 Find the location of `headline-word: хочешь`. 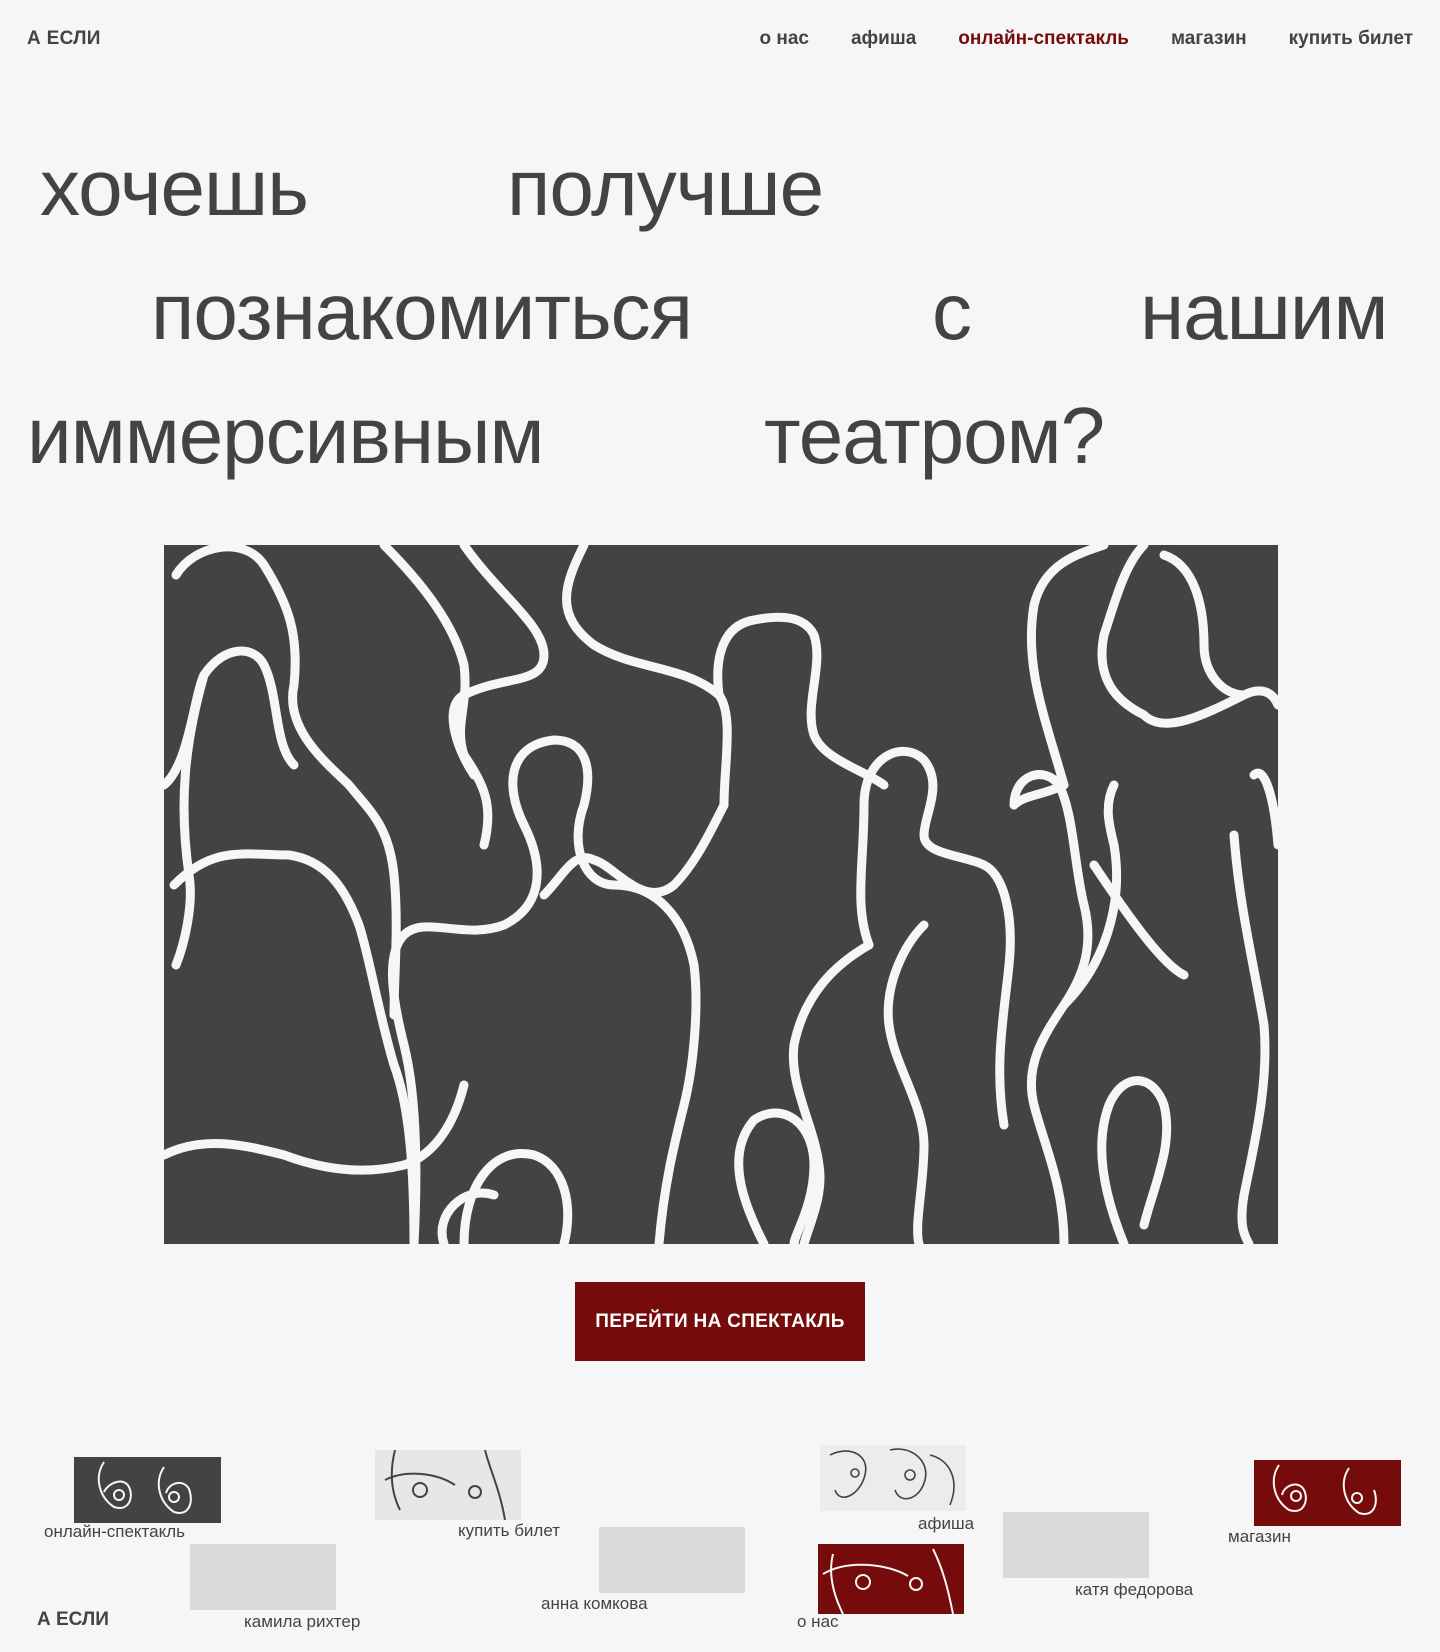

headline-word: хочешь is located at coordinates (174, 187).